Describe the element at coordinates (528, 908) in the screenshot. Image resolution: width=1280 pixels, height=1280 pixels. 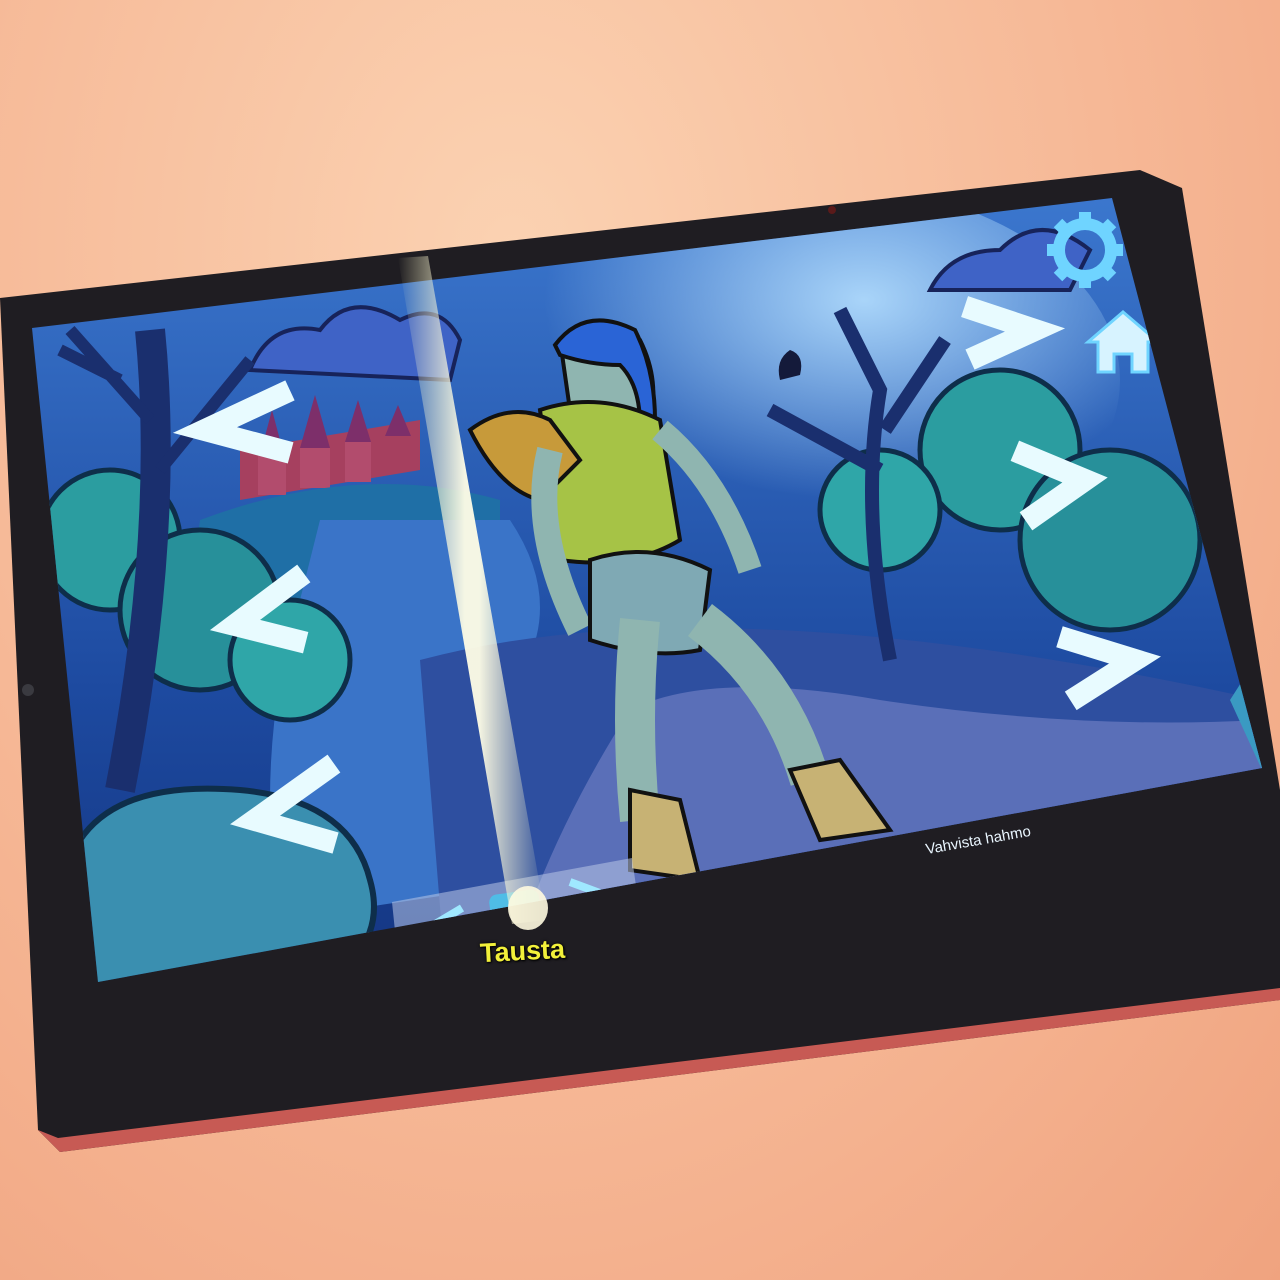
I see `glare-spot` at that location.